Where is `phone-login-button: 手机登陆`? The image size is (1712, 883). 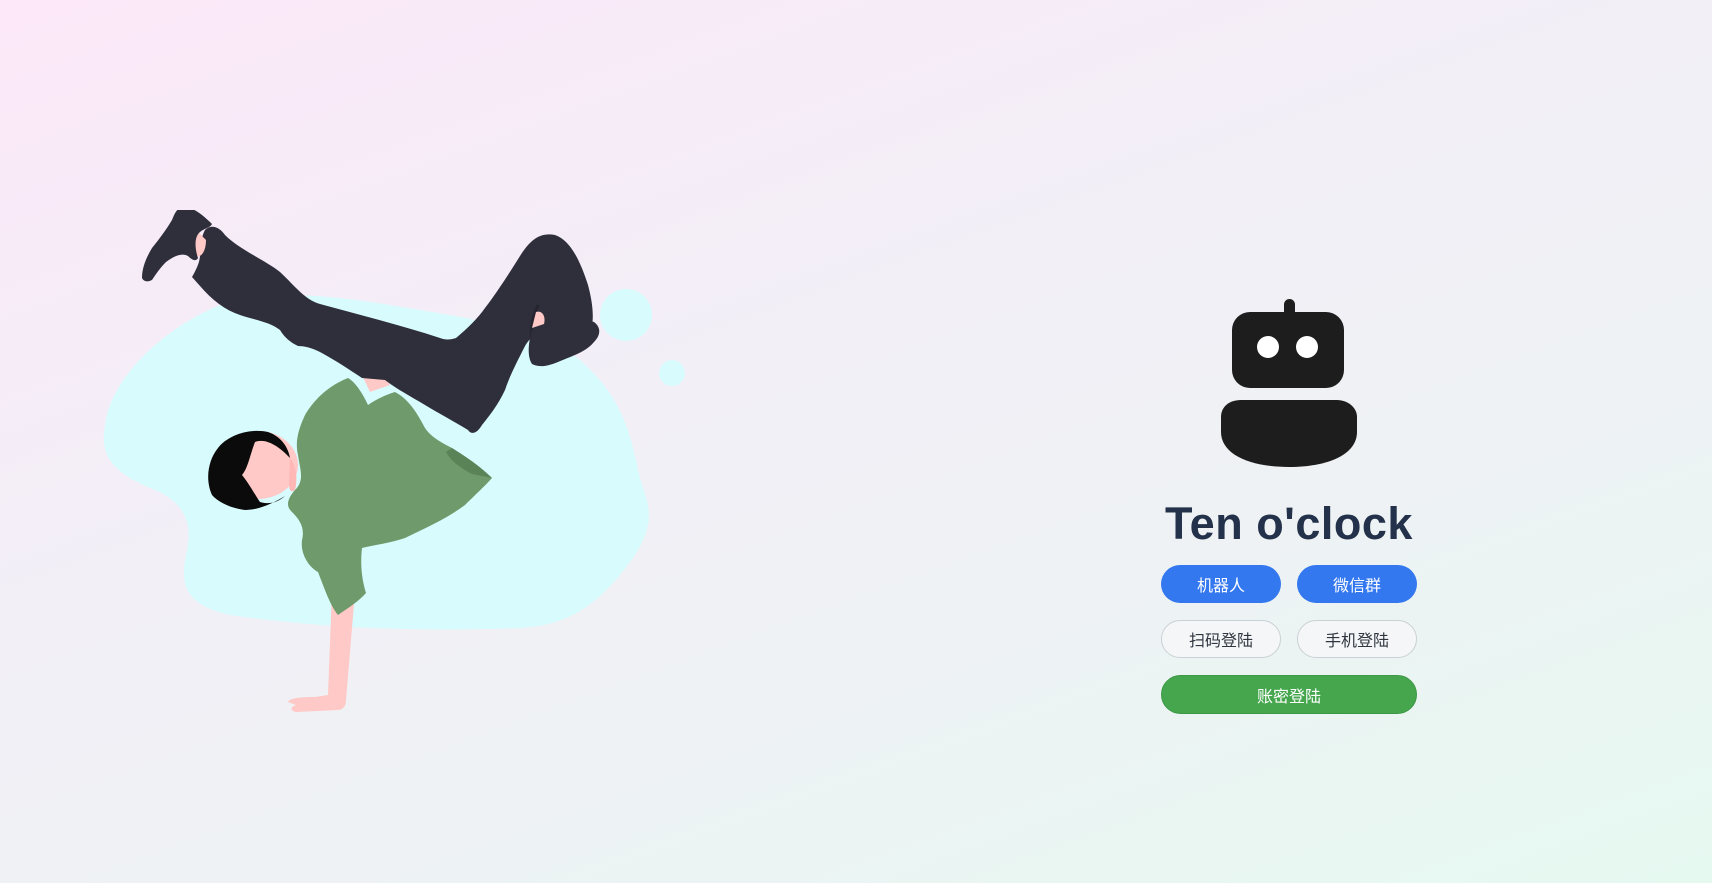
phone-login-button: 手机登陆 is located at coordinates (1357, 639).